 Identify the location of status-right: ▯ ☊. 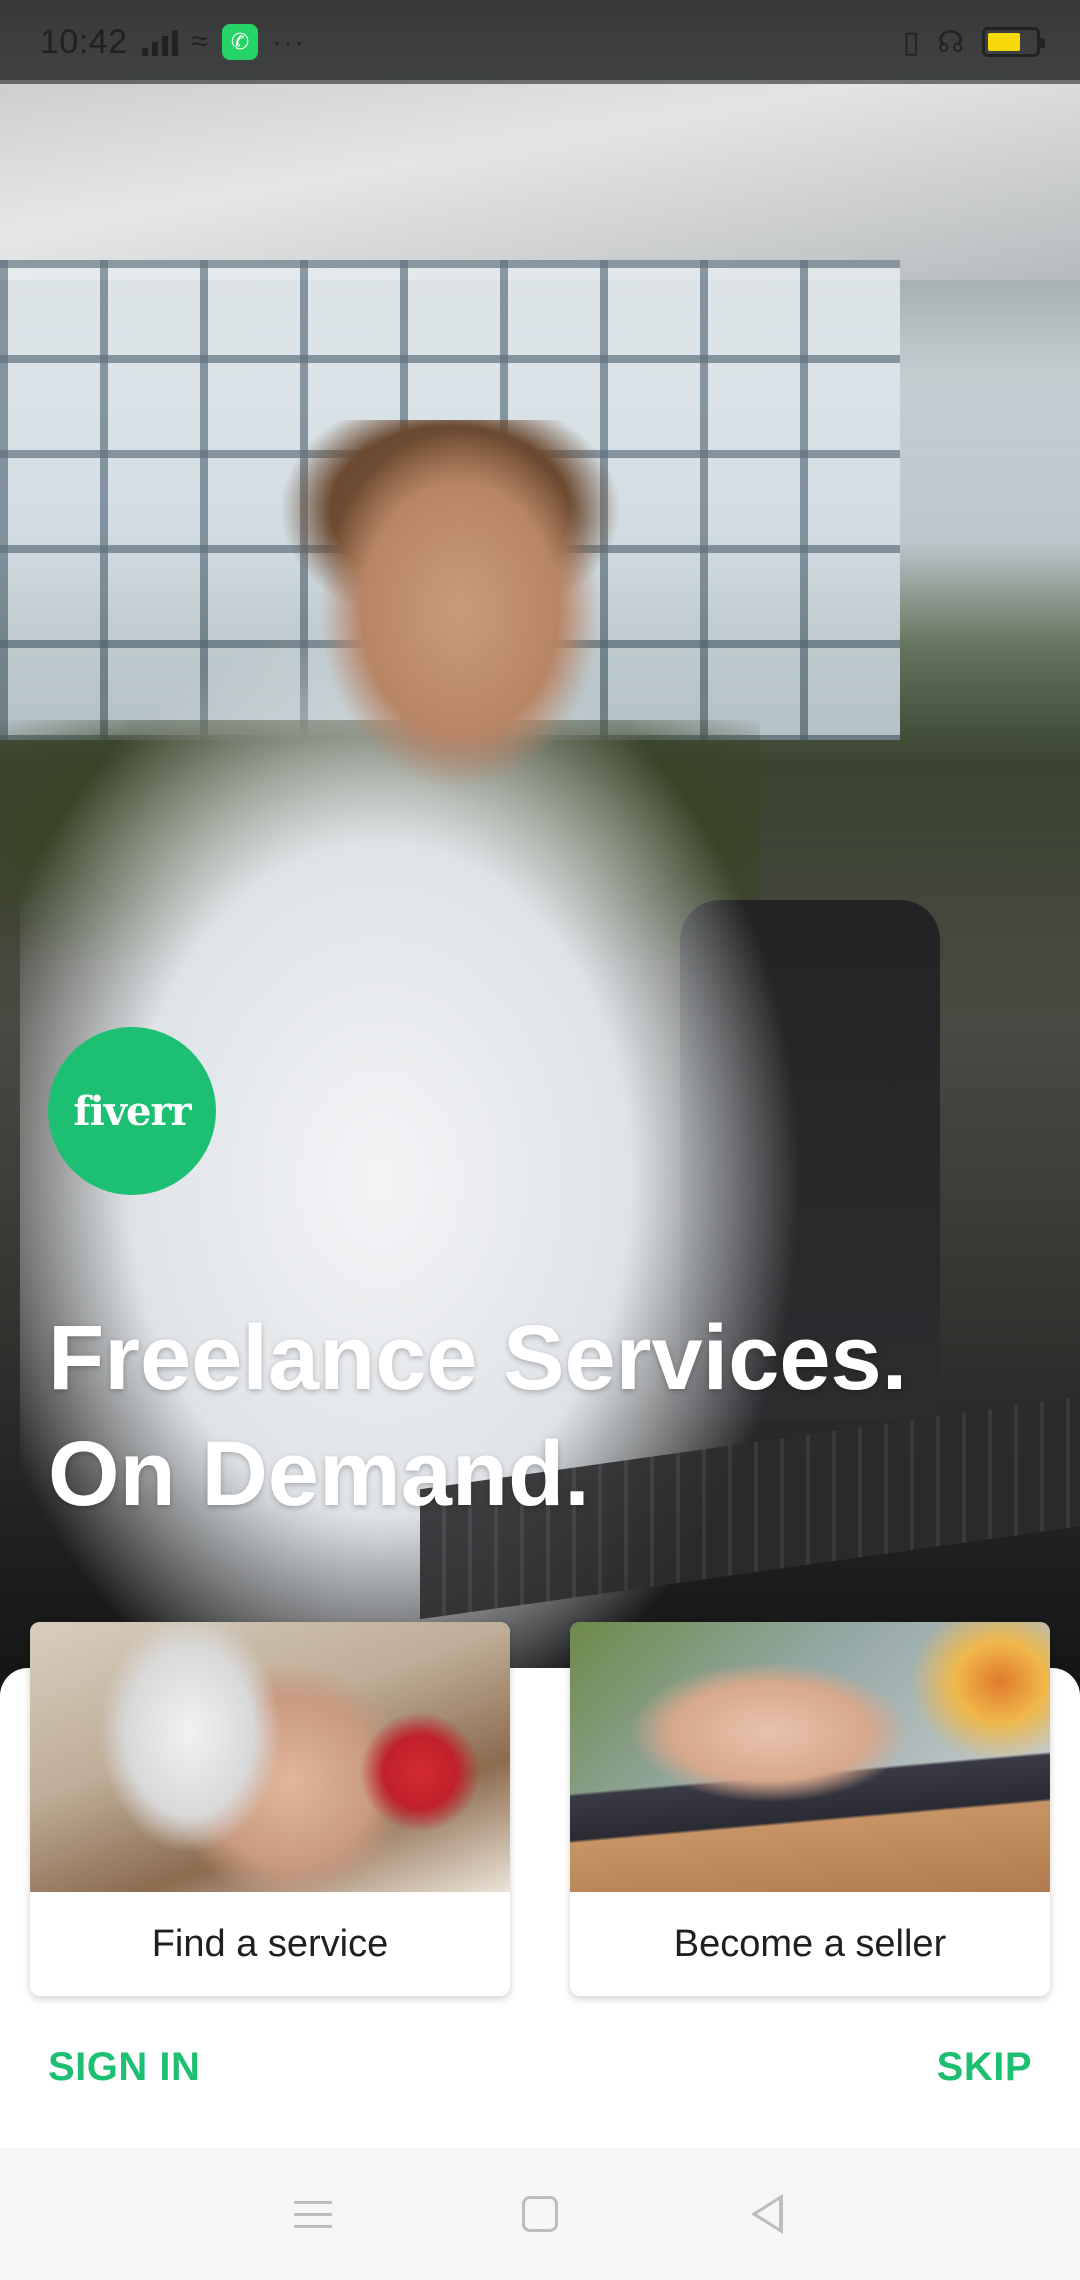
(973, 42).